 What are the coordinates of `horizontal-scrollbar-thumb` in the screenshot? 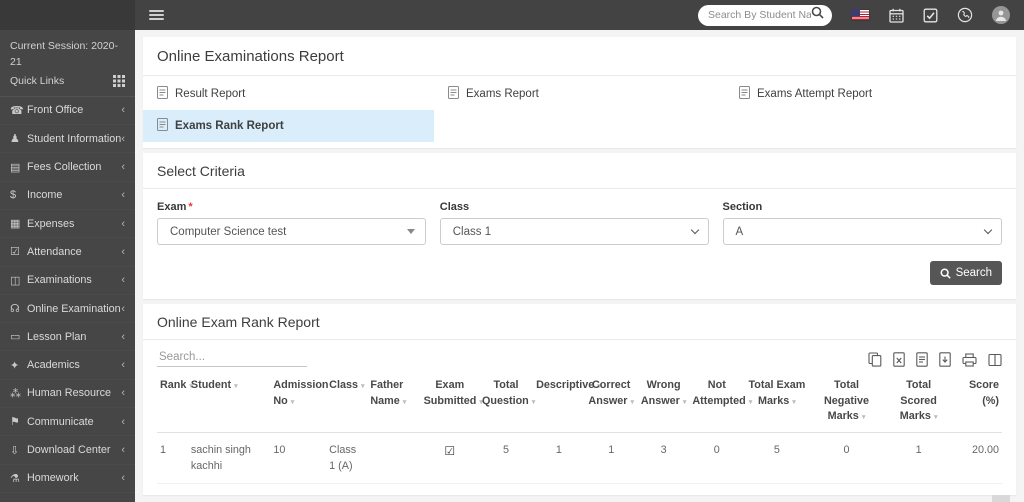 It's located at (1001, 498).